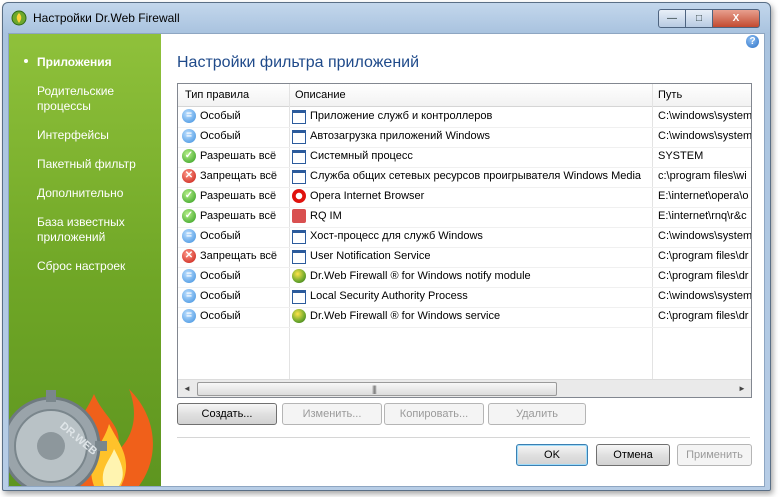 The image size is (781, 497). What do you see at coordinates (81, 437) in the screenshot?
I see `drweb-logo: DR.WEB` at bounding box center [81, 437].